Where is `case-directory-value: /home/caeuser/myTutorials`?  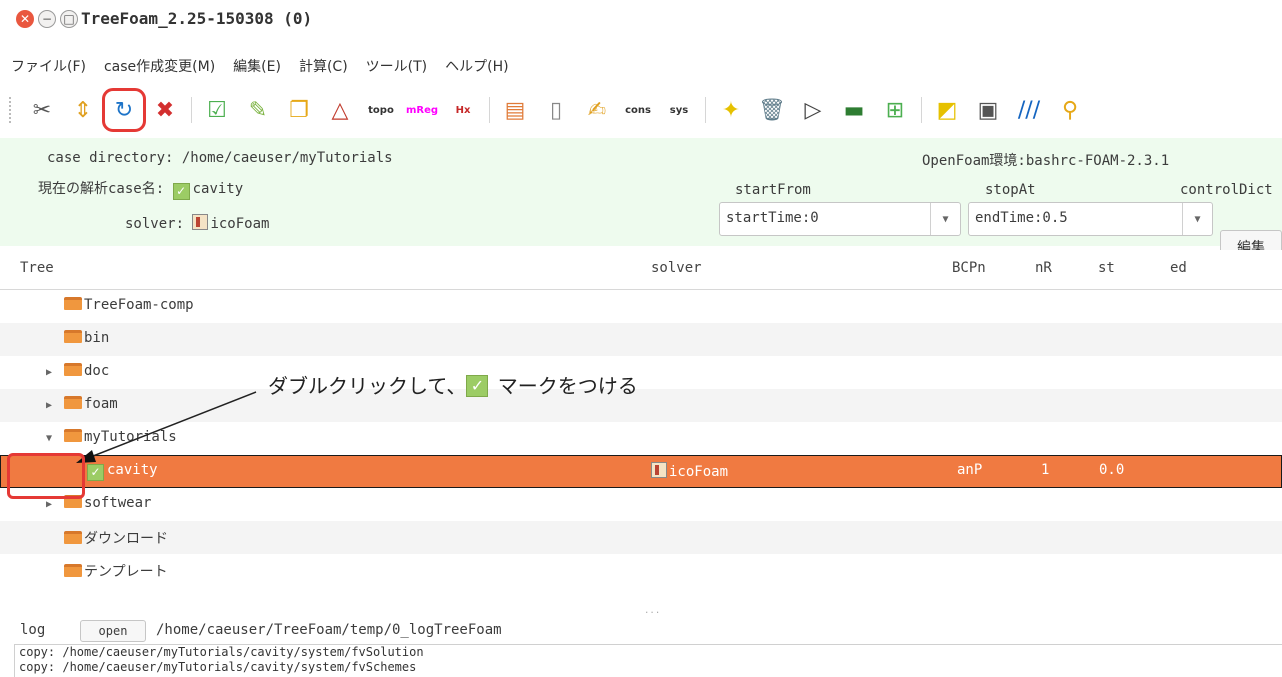
case-directory-value: /home/caeuser/myTutorials is located at coordinates (287, 158).